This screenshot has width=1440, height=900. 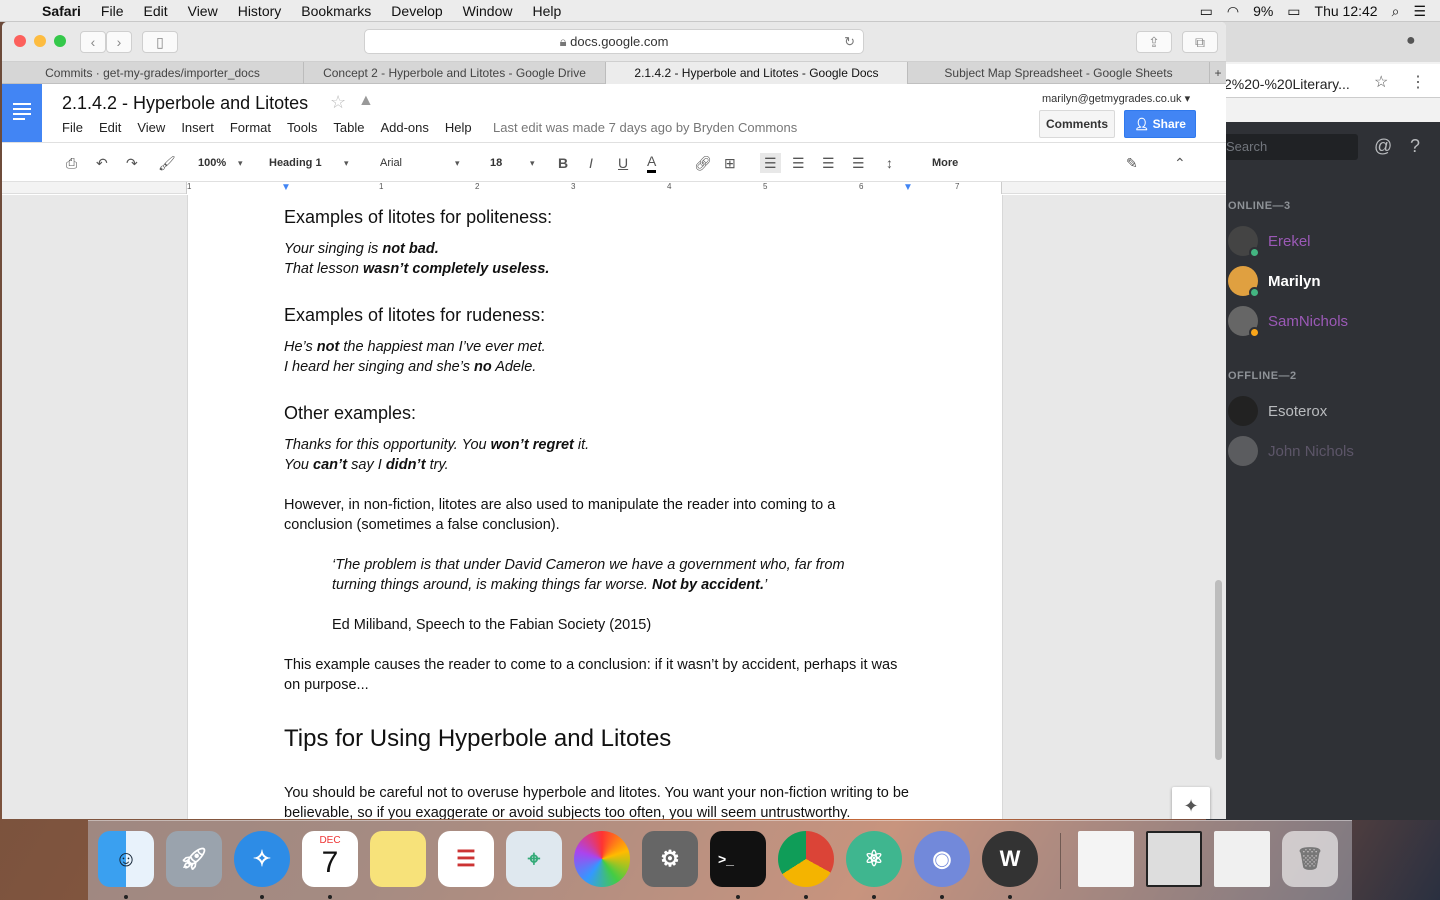 I want to click on left-indent-marker: ▼, so click(x=286, y=187).